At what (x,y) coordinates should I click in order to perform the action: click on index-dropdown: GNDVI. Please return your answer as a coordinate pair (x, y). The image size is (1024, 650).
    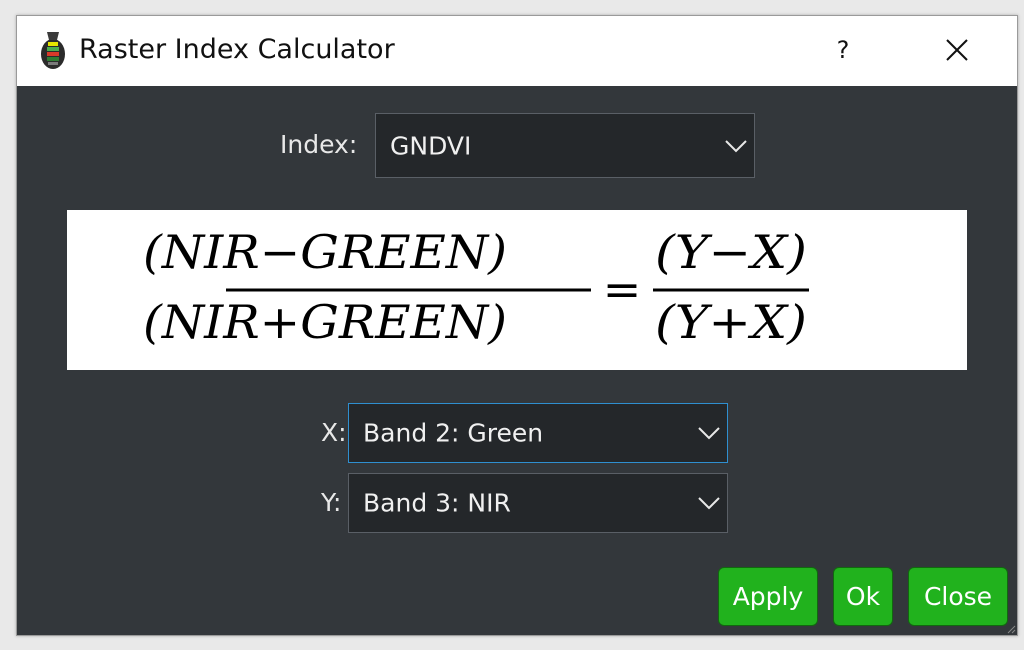
    Looking at the image, I should click on (565, 145).